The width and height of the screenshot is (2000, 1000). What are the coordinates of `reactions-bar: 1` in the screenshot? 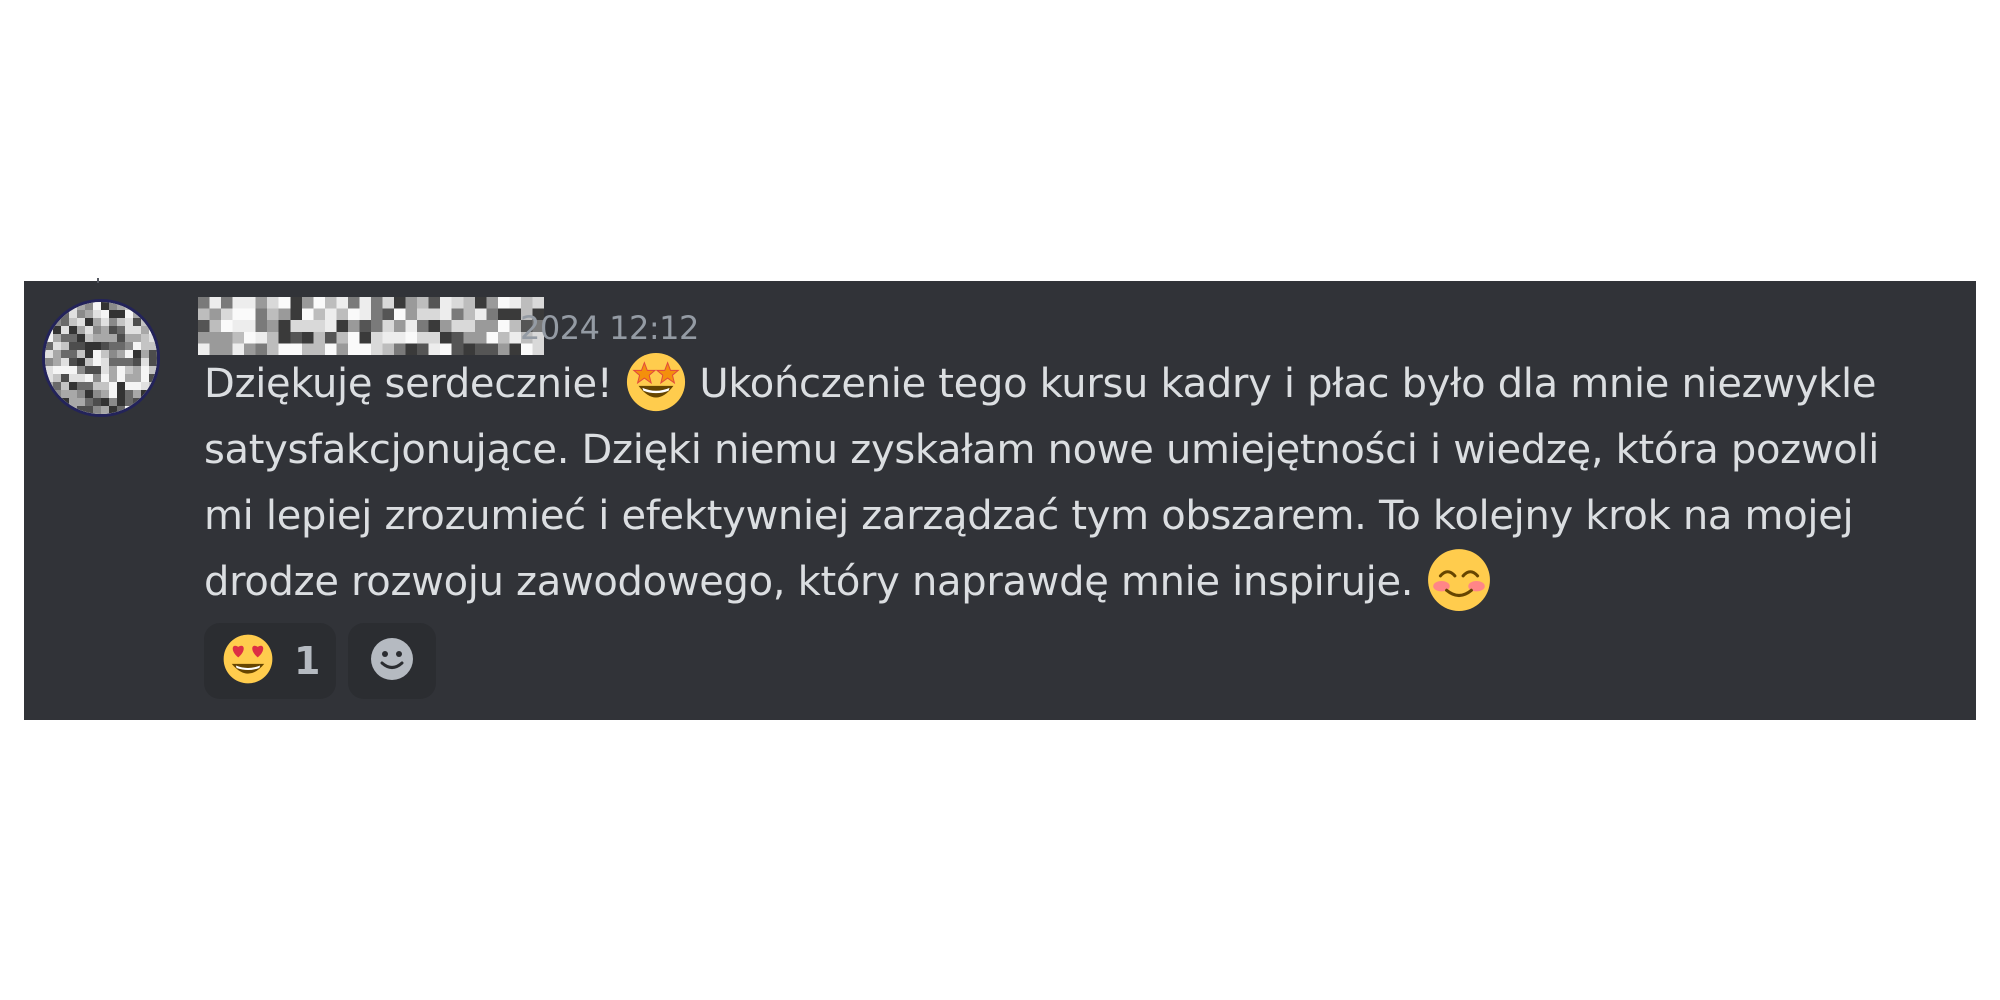 It's located at (320, 661).